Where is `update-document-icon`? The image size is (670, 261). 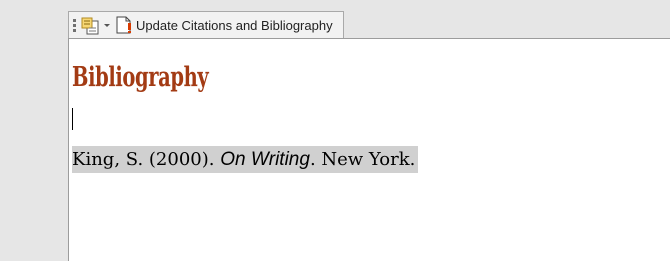 update-document-icon is located at coordinates (123, 25).